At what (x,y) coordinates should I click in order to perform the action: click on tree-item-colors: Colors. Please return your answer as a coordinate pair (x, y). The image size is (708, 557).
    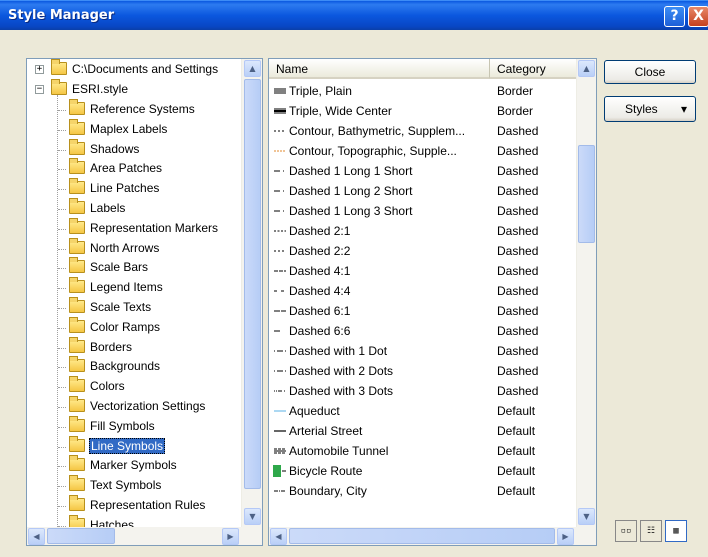
    Looking at the image, I should click on (97, 386).